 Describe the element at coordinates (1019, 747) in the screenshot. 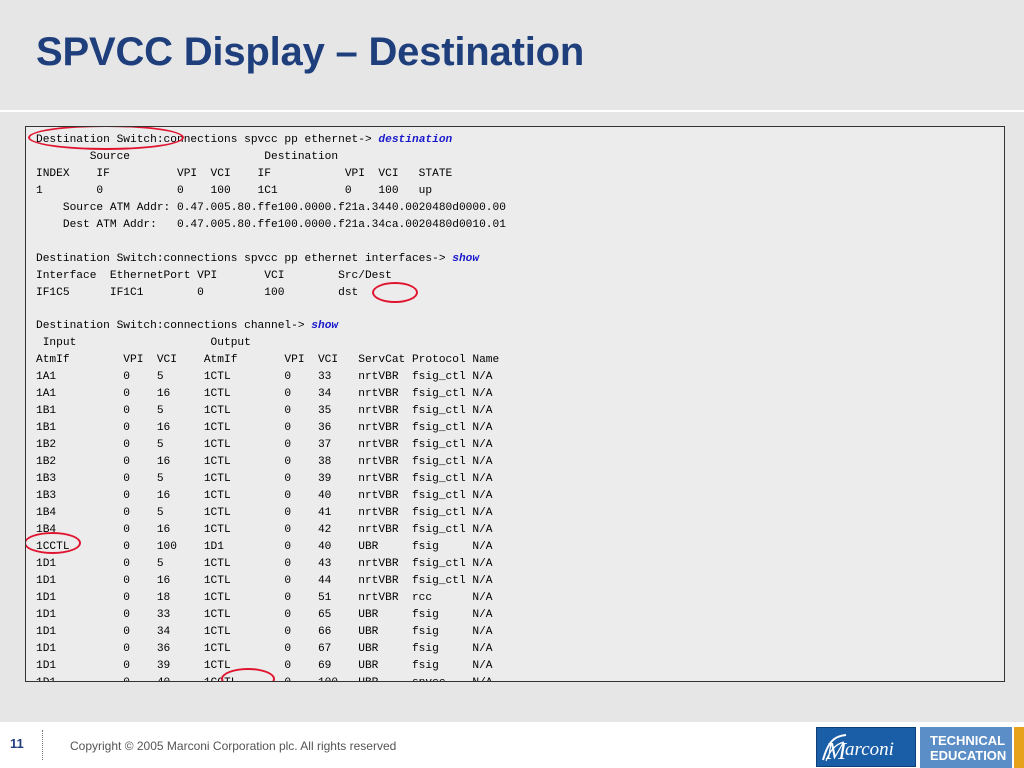

I see `accent-edge-bar` at that location.